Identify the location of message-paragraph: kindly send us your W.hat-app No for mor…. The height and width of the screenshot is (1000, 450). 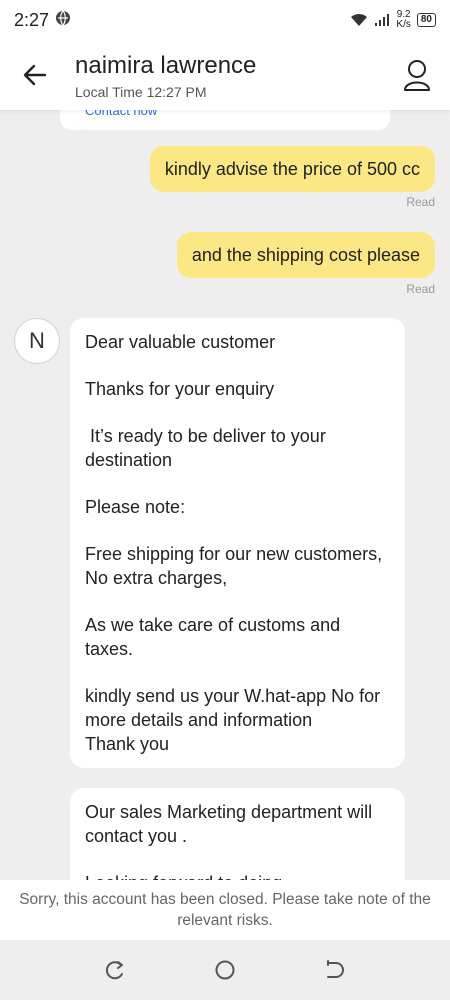
(233, 720).